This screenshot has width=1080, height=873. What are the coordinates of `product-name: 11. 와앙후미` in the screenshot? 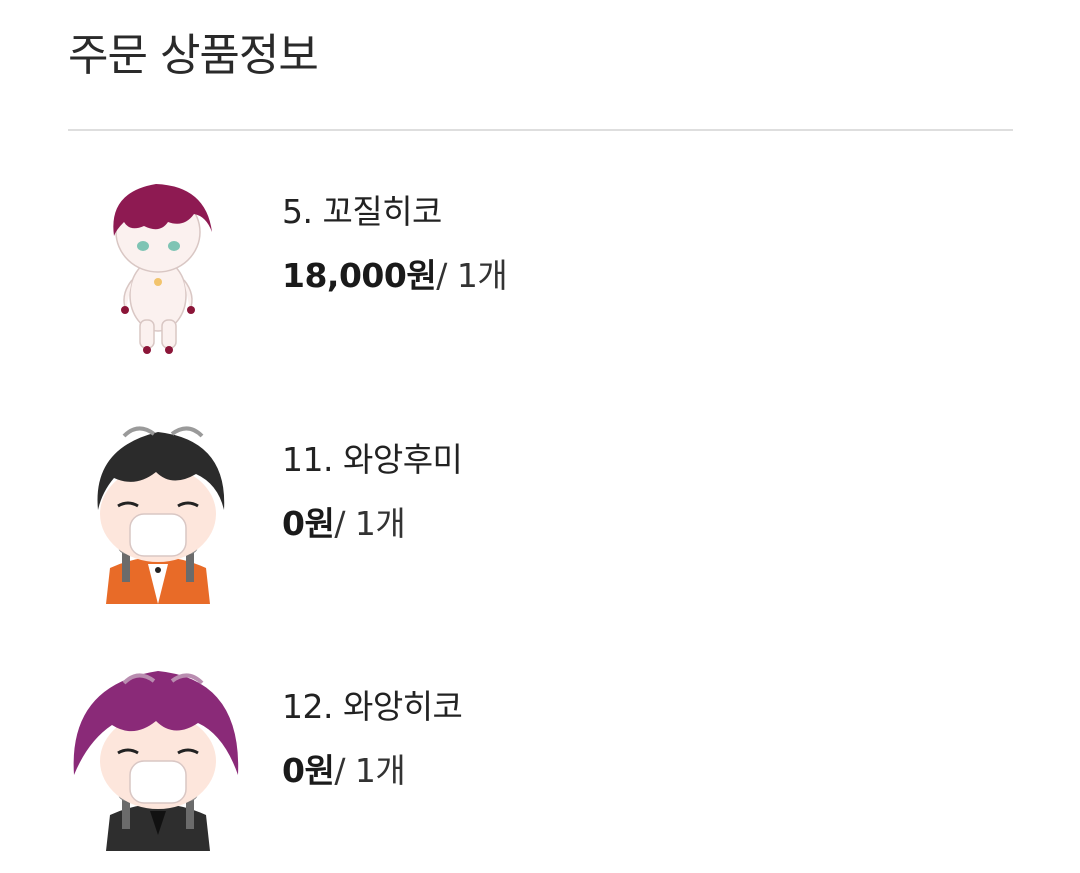 It's located at (372, 460).